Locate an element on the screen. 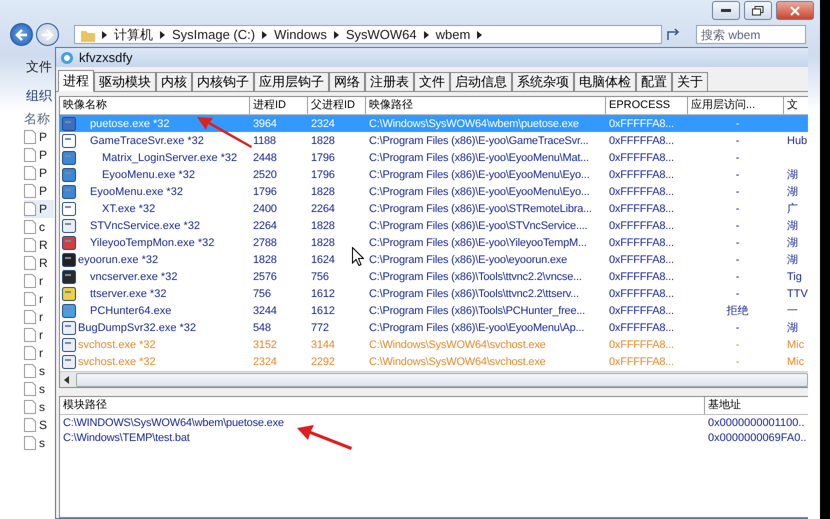  process-name: YileyooTempMon.exe *32 is located at coordinates (152, 242).